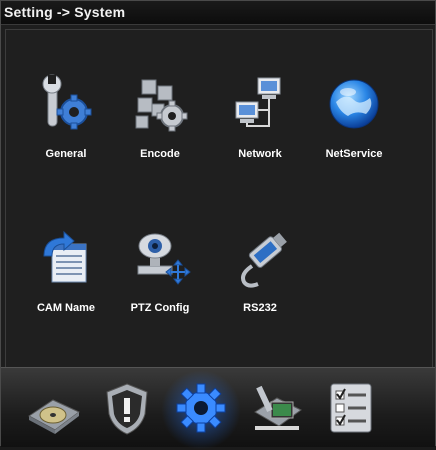 The image size is (436, 450). Describe the element at coordinates (260, 154) in the screenshot. I see `menu-item-label: Network` at that location.